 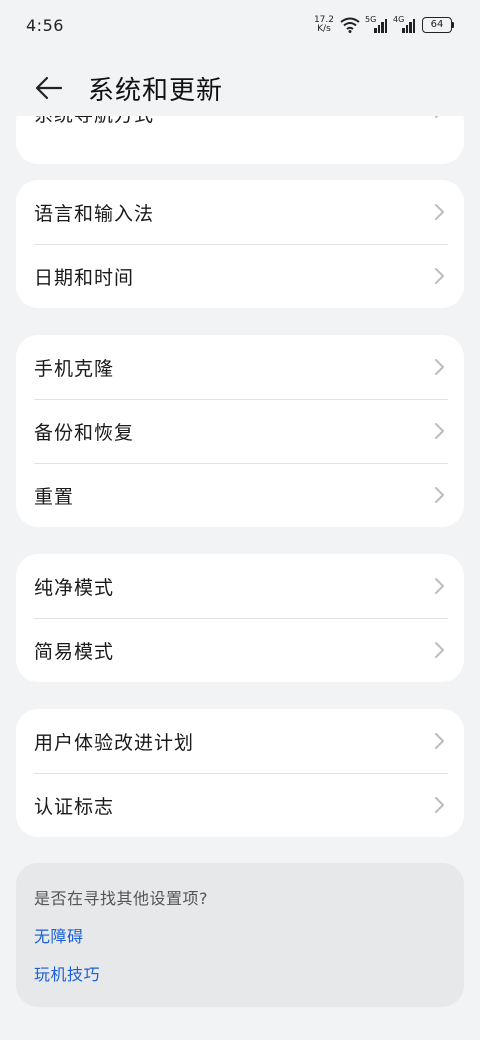 I want to click on list-item-reset: 重置, so click(x=240, y=495).